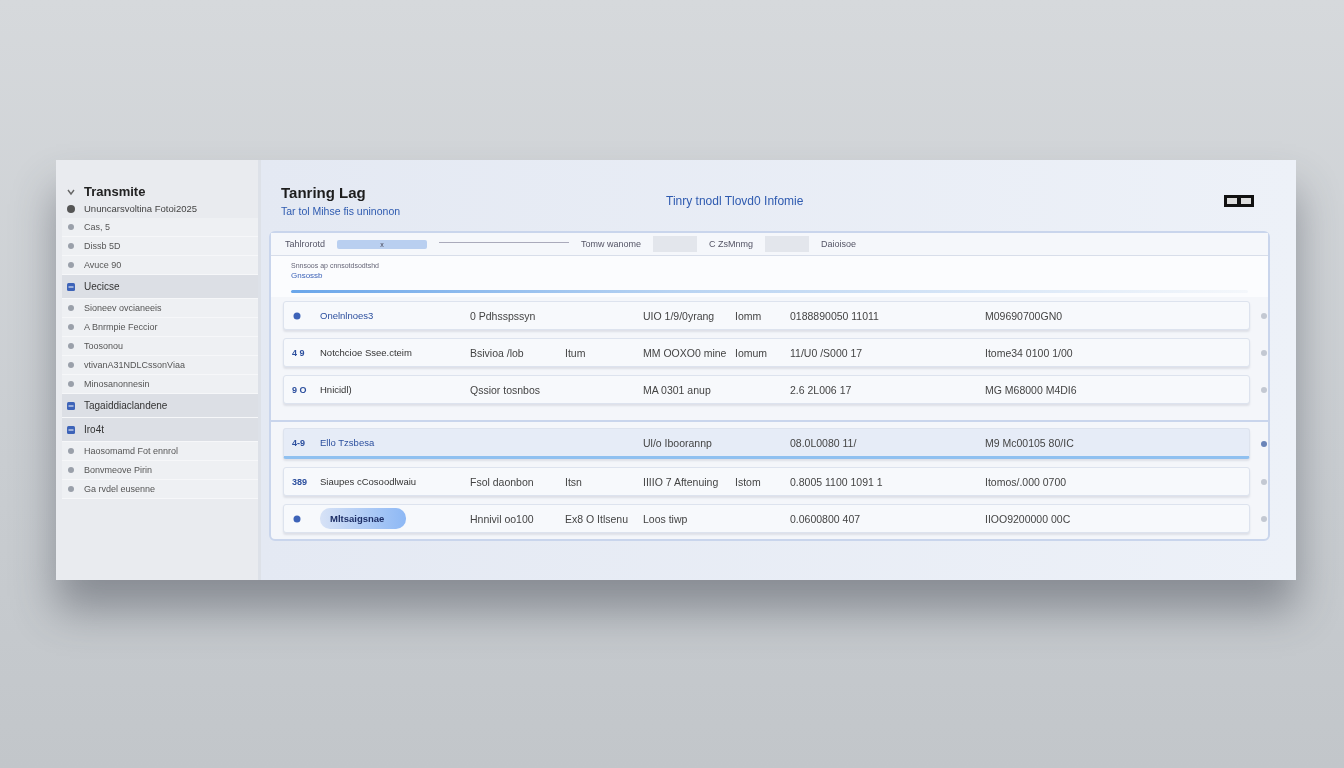 This screenshot has height=768, width=1344. What do you see at coordinates (1239, 200) in the screenshot?
I see `window-controls-icon` at bounding box center [1239, 200].